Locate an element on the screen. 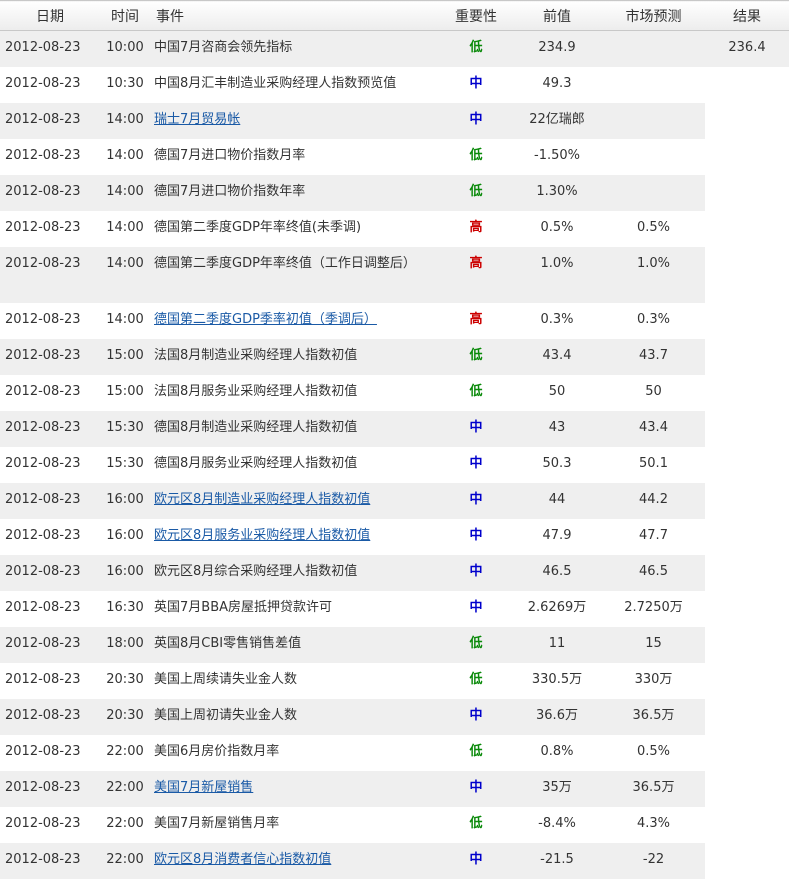 The height and width of the screenshot is (884, 789). cell-previous: 330.5万 is located at coordinates (557, 679).